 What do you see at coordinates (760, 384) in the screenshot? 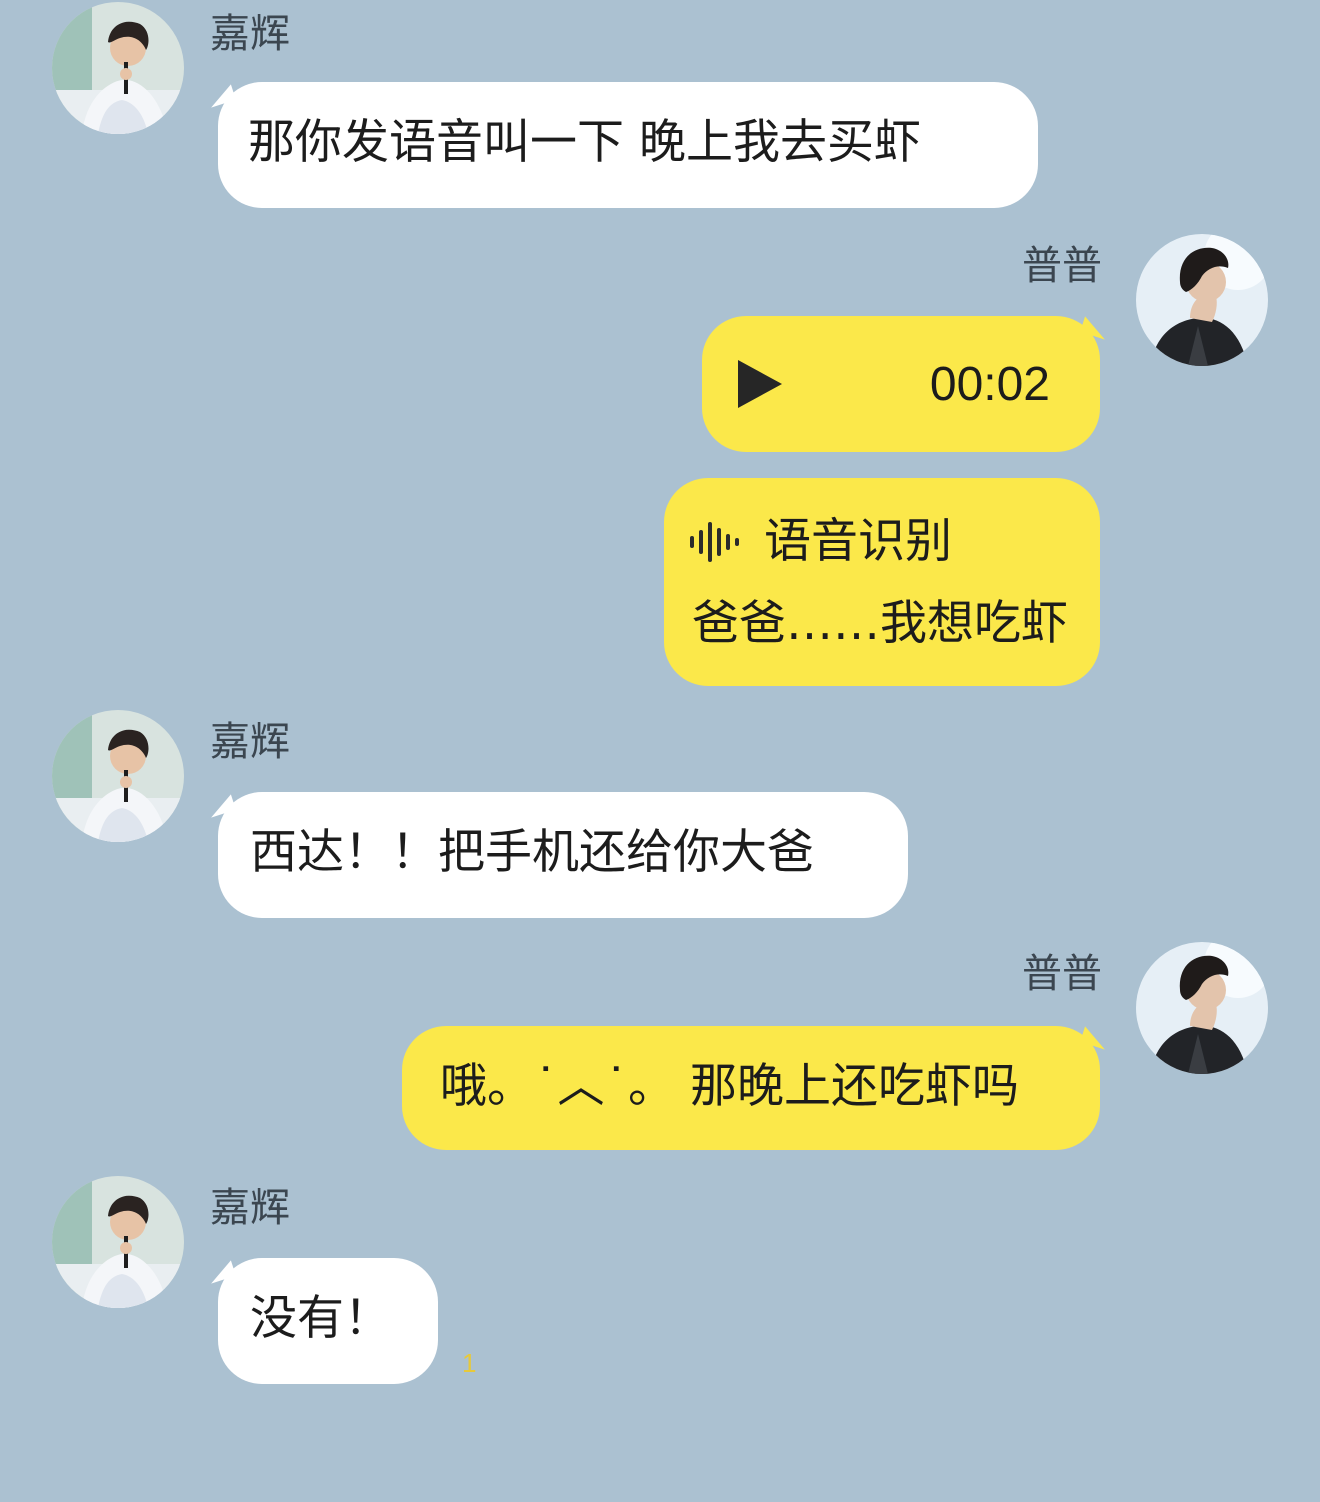
I see `play-icon` at bounding box center [760, 384].